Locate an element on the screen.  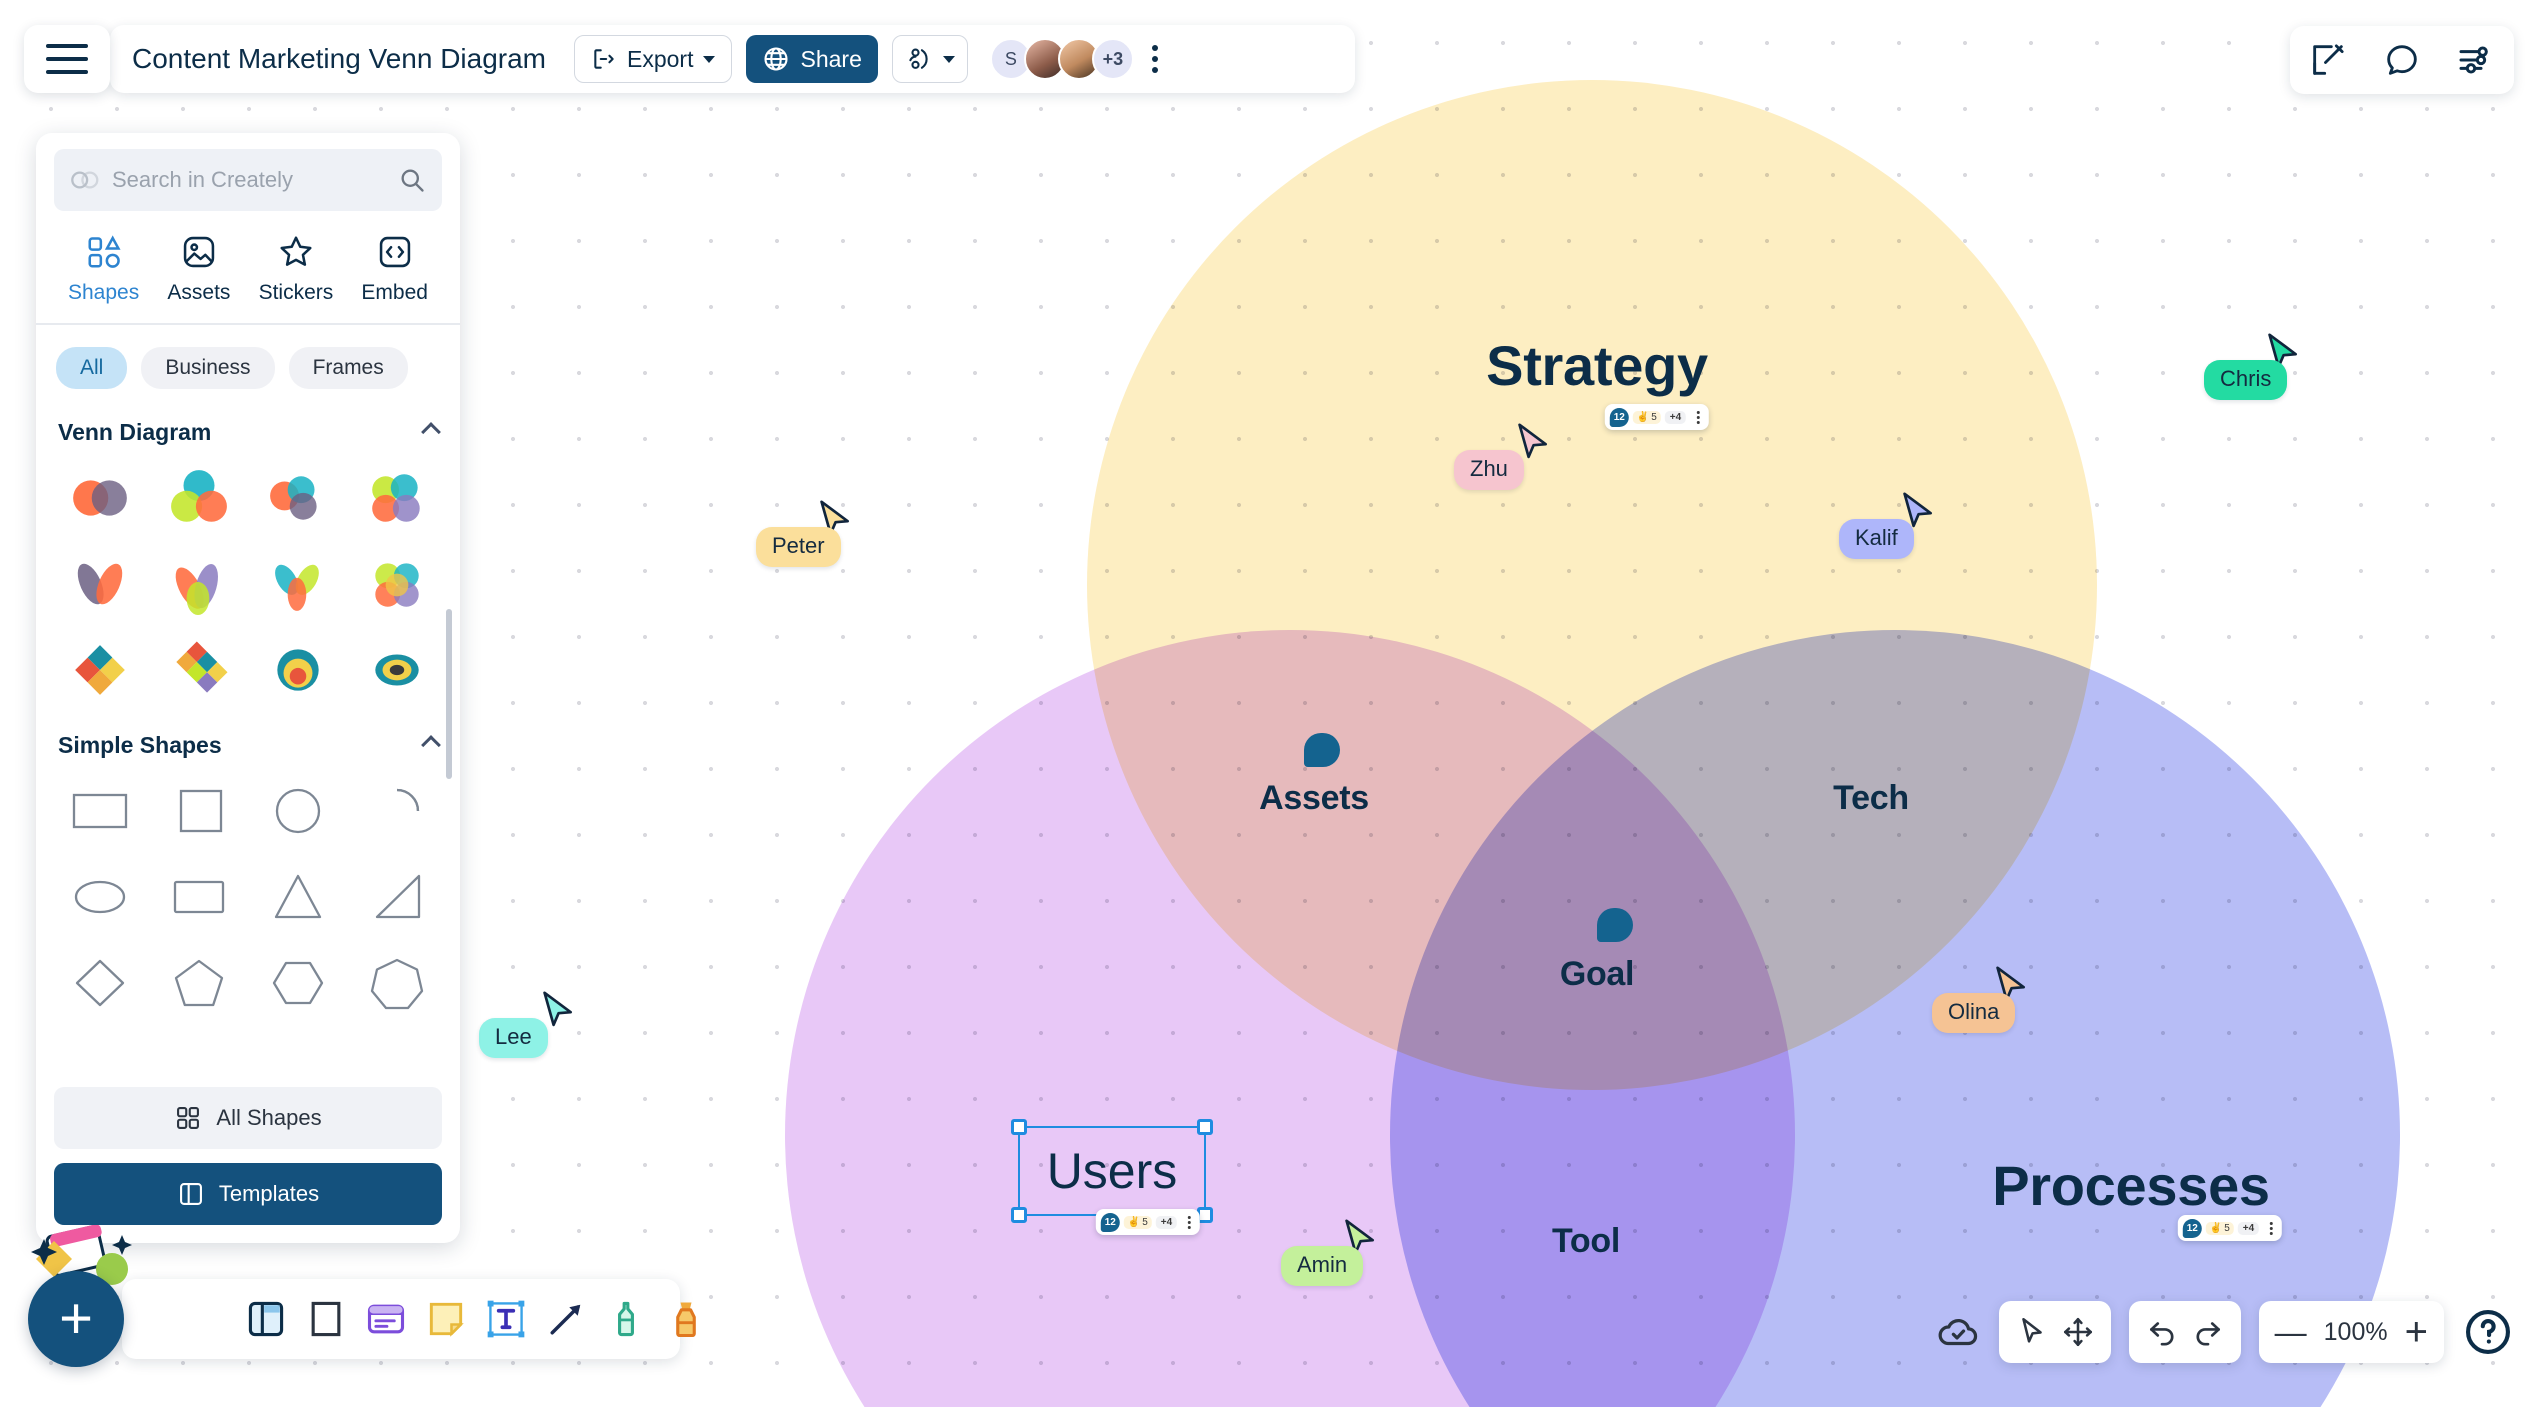
venn-thumbnail-icon is located at coordinates (293, 497).